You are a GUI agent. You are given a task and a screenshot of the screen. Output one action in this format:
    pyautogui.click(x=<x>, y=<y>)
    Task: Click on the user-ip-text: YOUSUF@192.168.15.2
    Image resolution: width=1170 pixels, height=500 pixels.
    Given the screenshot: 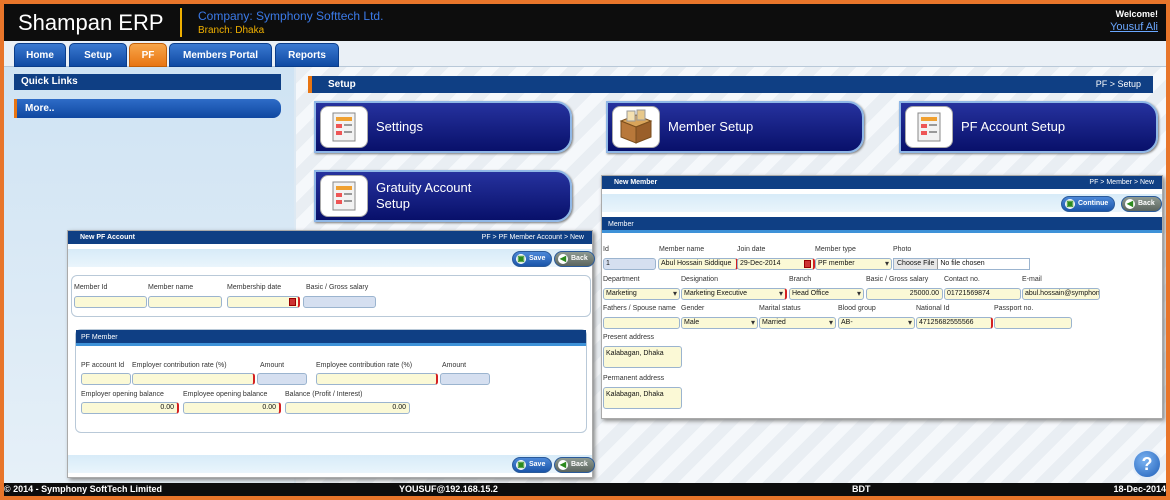 What is the action you would take?
    pyautogui.click(x=448, y=489)
    